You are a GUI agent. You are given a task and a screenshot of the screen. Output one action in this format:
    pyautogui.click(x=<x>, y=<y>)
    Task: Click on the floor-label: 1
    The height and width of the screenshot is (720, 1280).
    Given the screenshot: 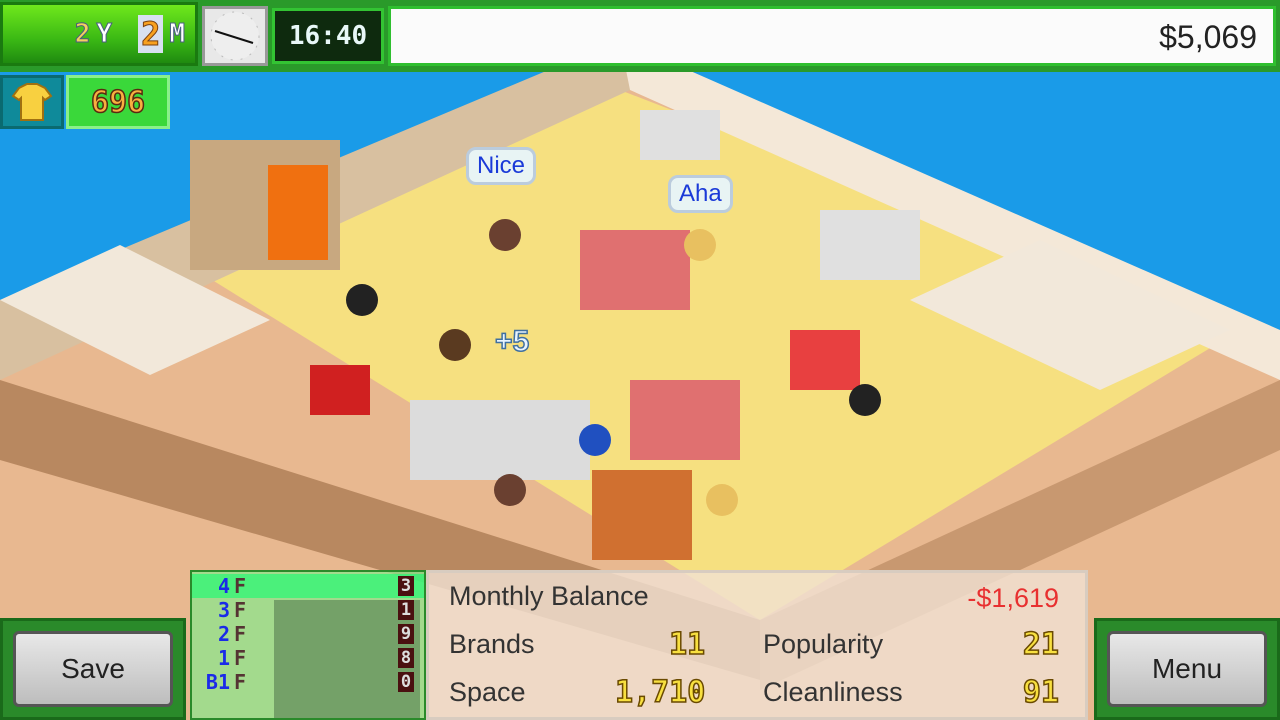 What is the action you would take?
    pyautogui.click(x=223, y=658)
    